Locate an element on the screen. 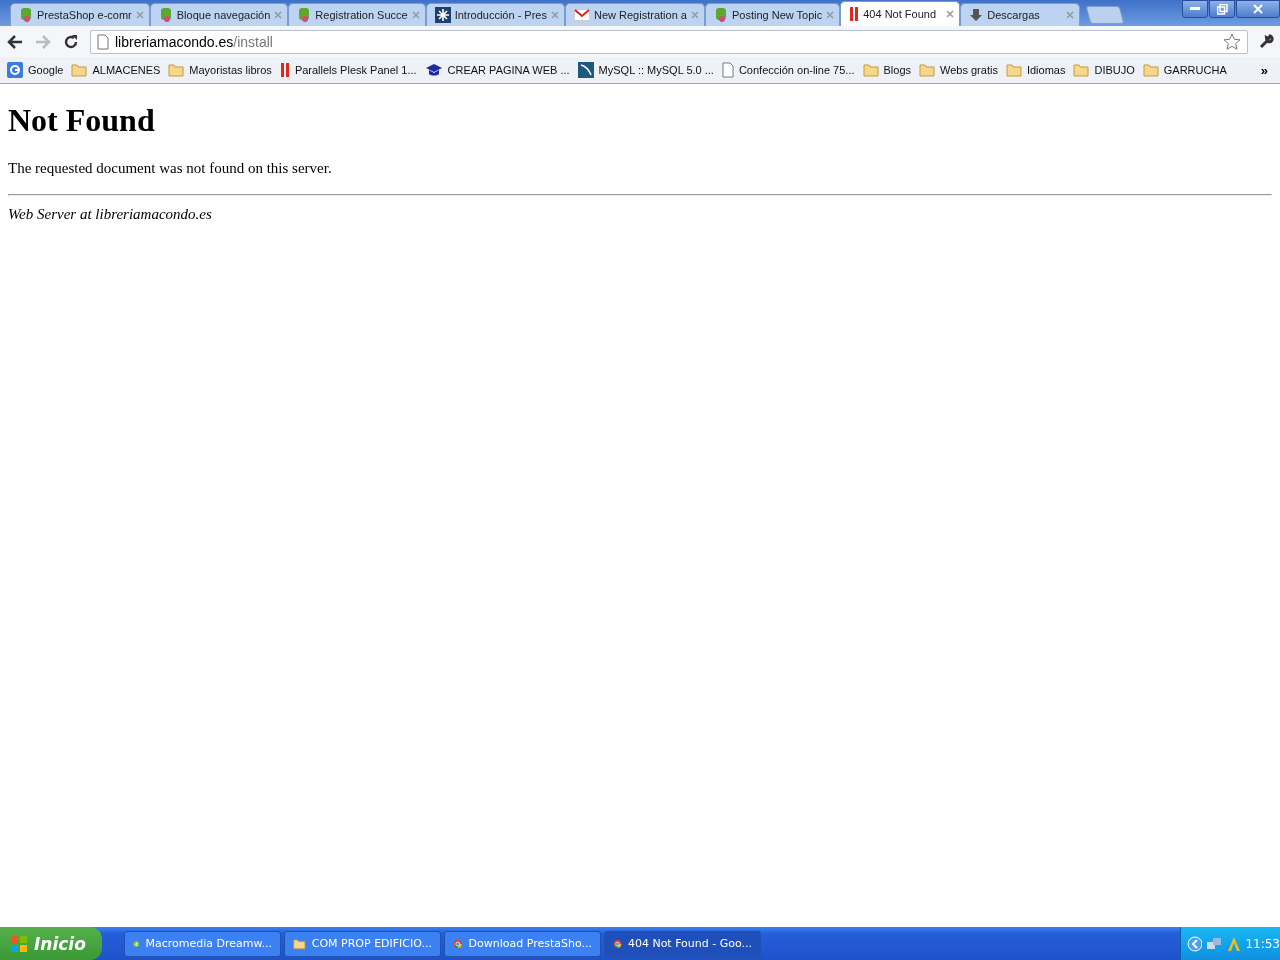  restore-button is located at coordinates (1222, 9).